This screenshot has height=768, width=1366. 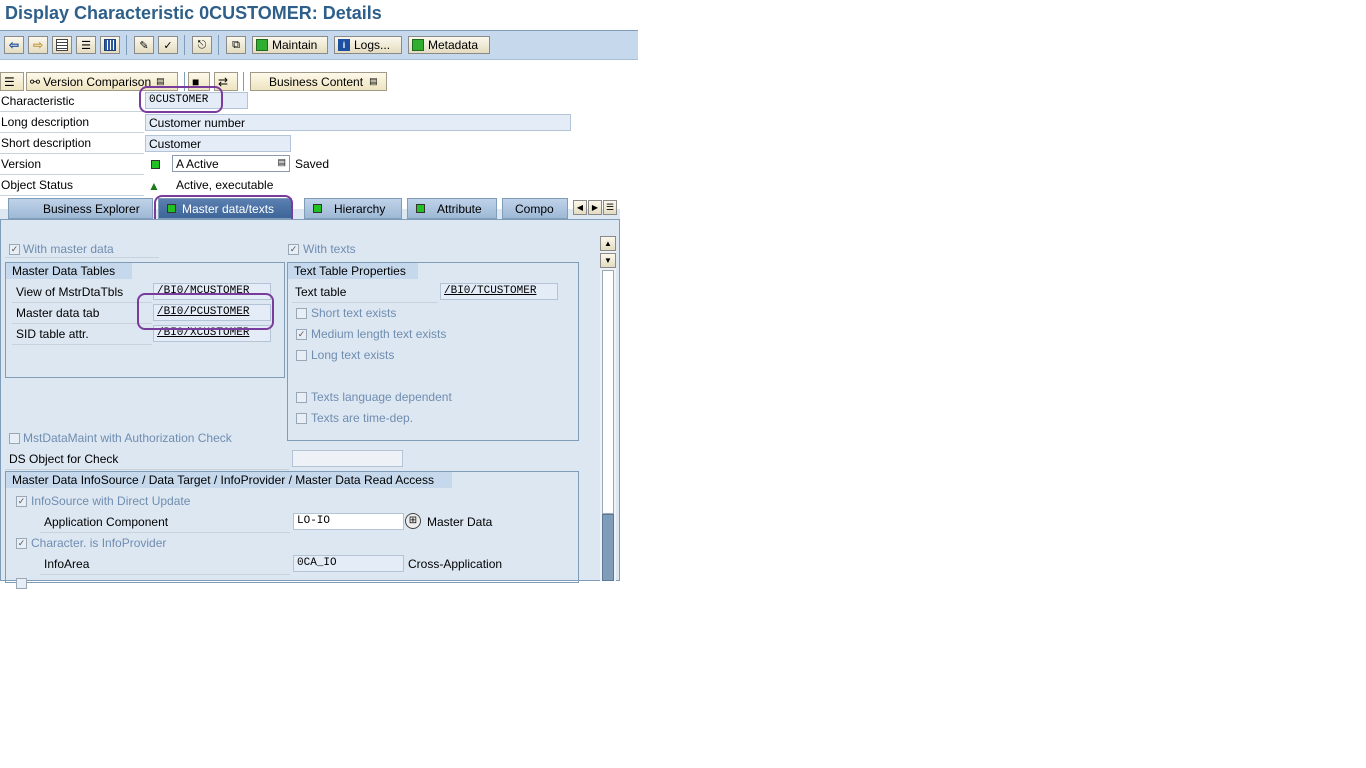 I want to click on infoarea-field: 0CA_IO, so click(x=348, y=563).